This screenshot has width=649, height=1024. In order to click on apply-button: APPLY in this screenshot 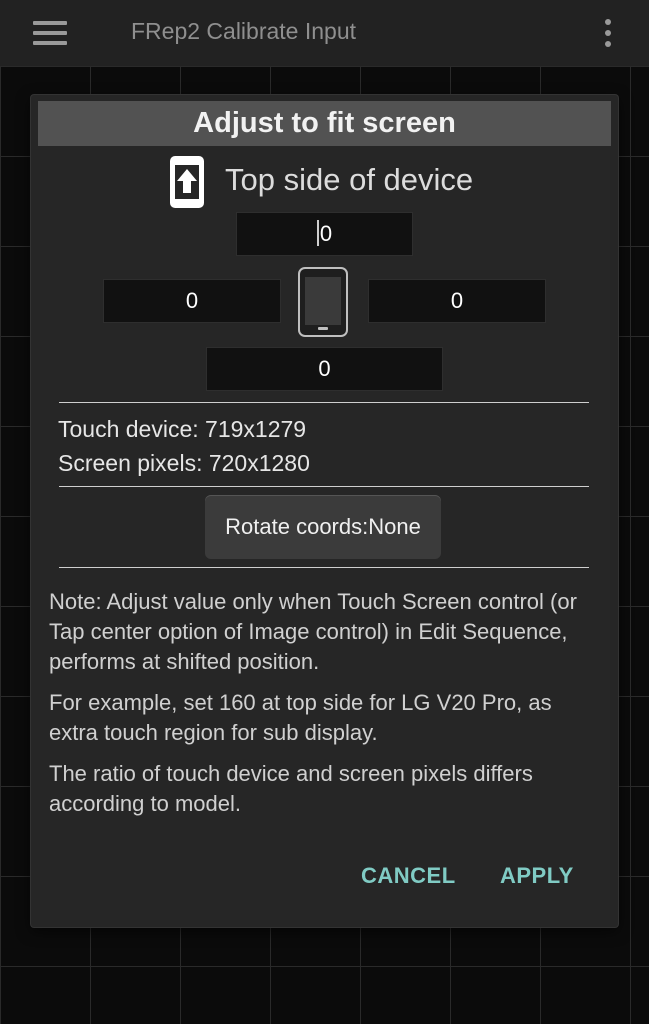, I will do `click(537, 876)`.